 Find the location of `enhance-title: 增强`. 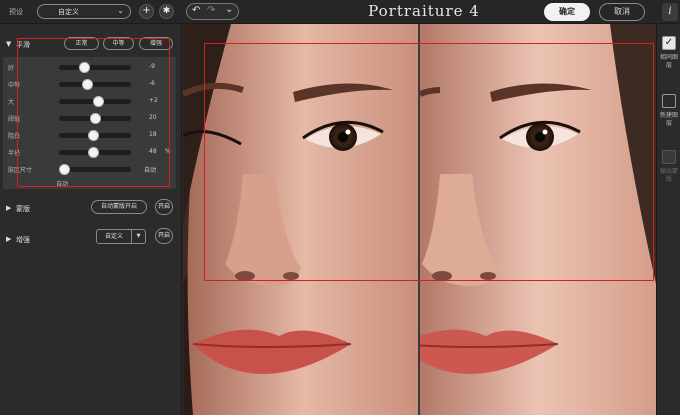

enhance-title: 增强 is located at coordinates (23, 240).